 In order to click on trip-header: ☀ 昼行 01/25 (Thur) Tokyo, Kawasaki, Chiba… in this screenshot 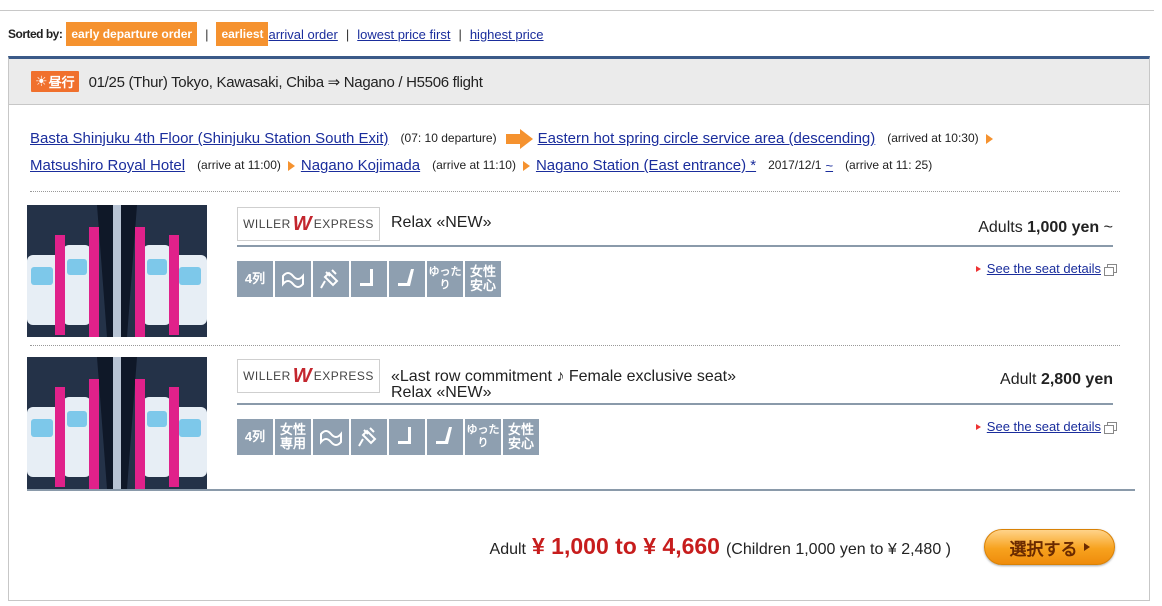, I will do `click(579, 82)`.